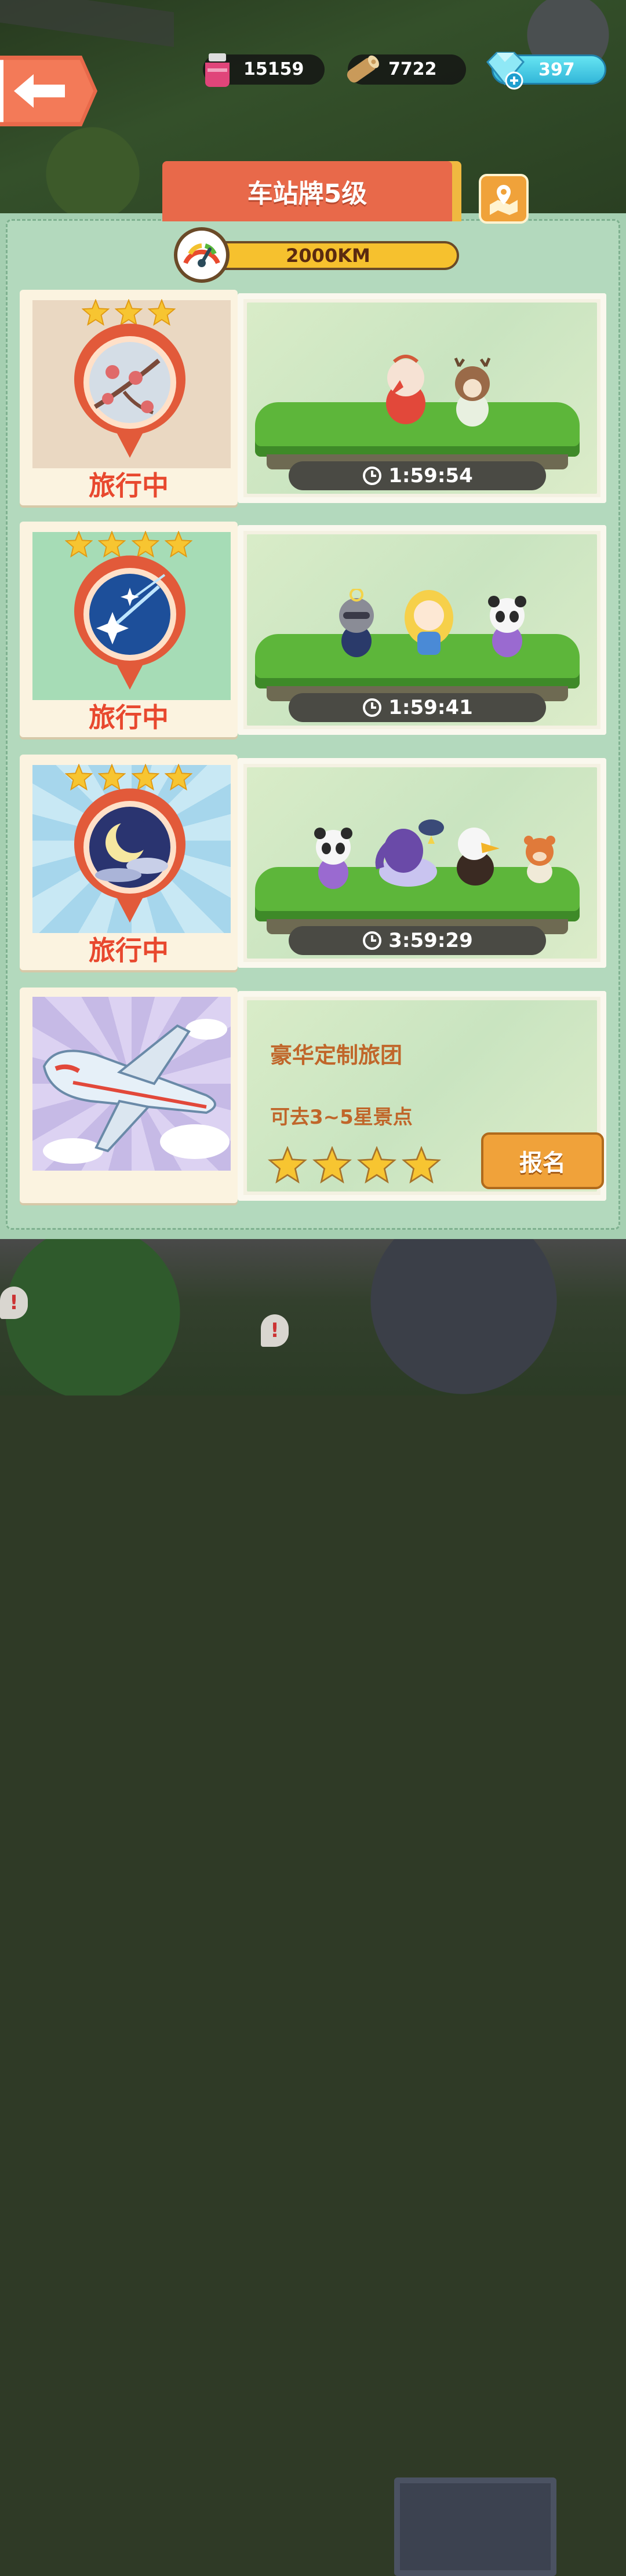  What do you see at coordinates (129, 390) in the screenshot?
I see `plum-blossom-icon` at bounding box center [129, 390].